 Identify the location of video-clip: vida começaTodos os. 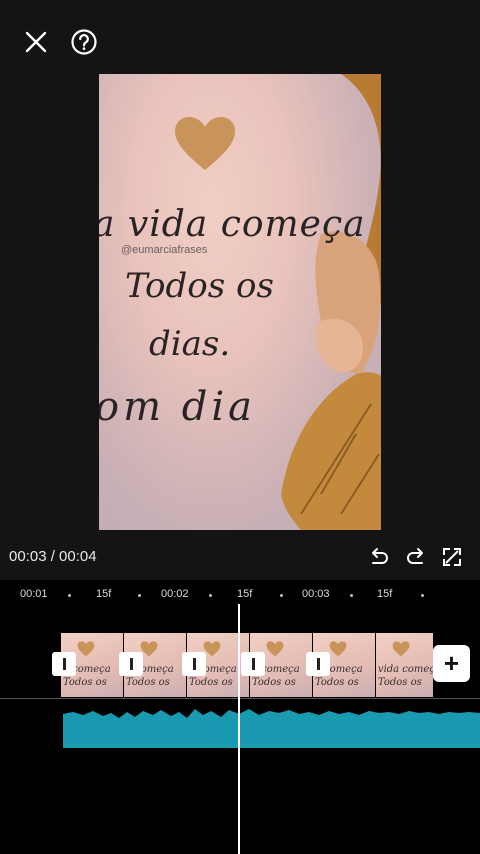
(404, 665).